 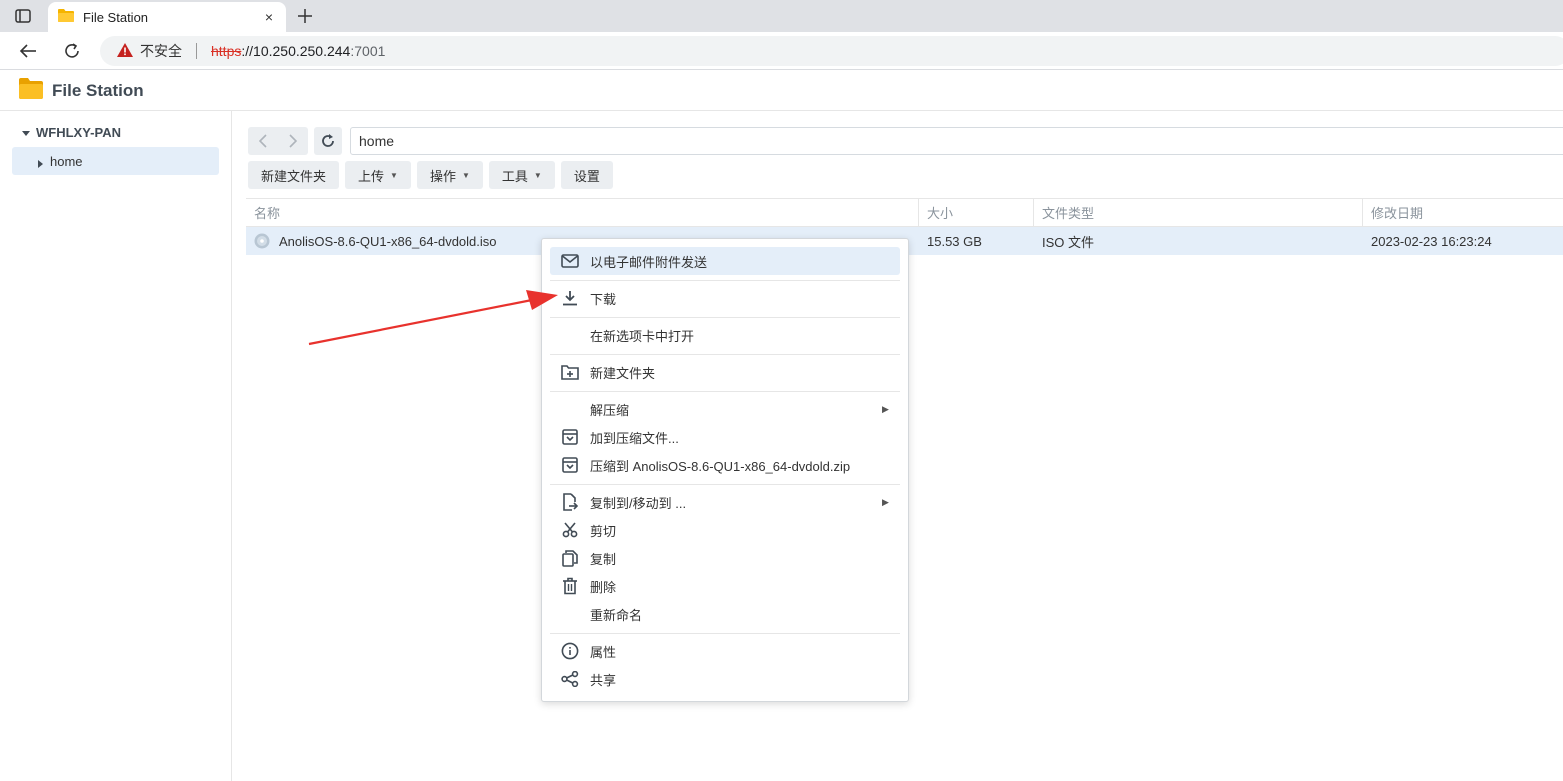 What do you see at coordinates (570, 502) in the screenshot?
I see `file-export-icon` at bounding box center [570, 502].